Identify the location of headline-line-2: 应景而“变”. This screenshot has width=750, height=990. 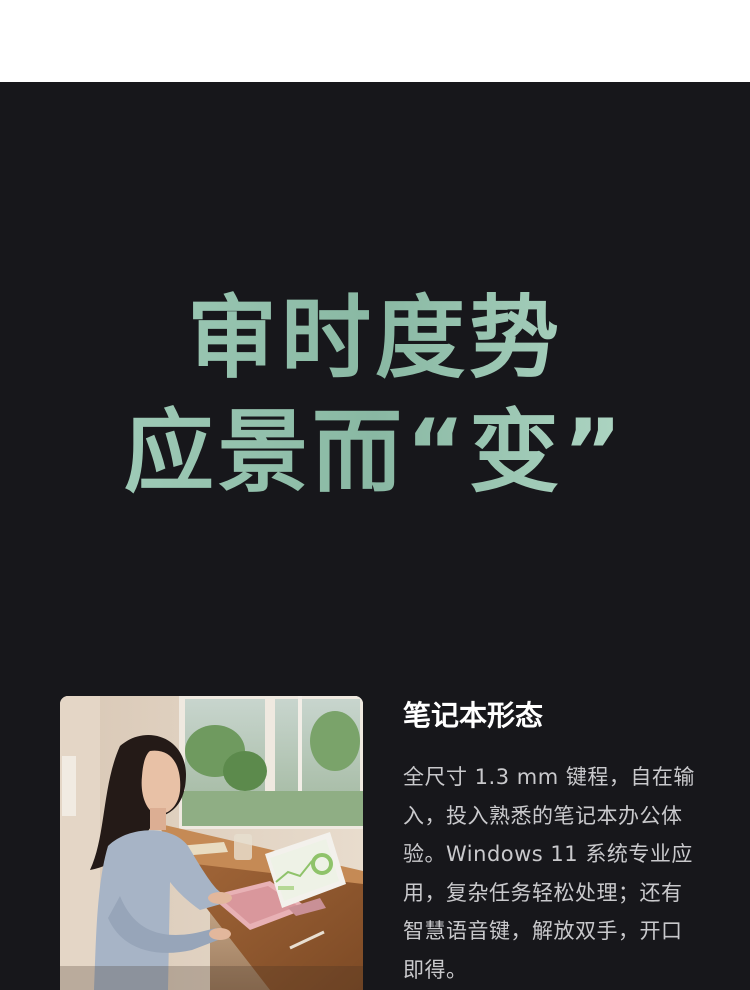
(375, 452).